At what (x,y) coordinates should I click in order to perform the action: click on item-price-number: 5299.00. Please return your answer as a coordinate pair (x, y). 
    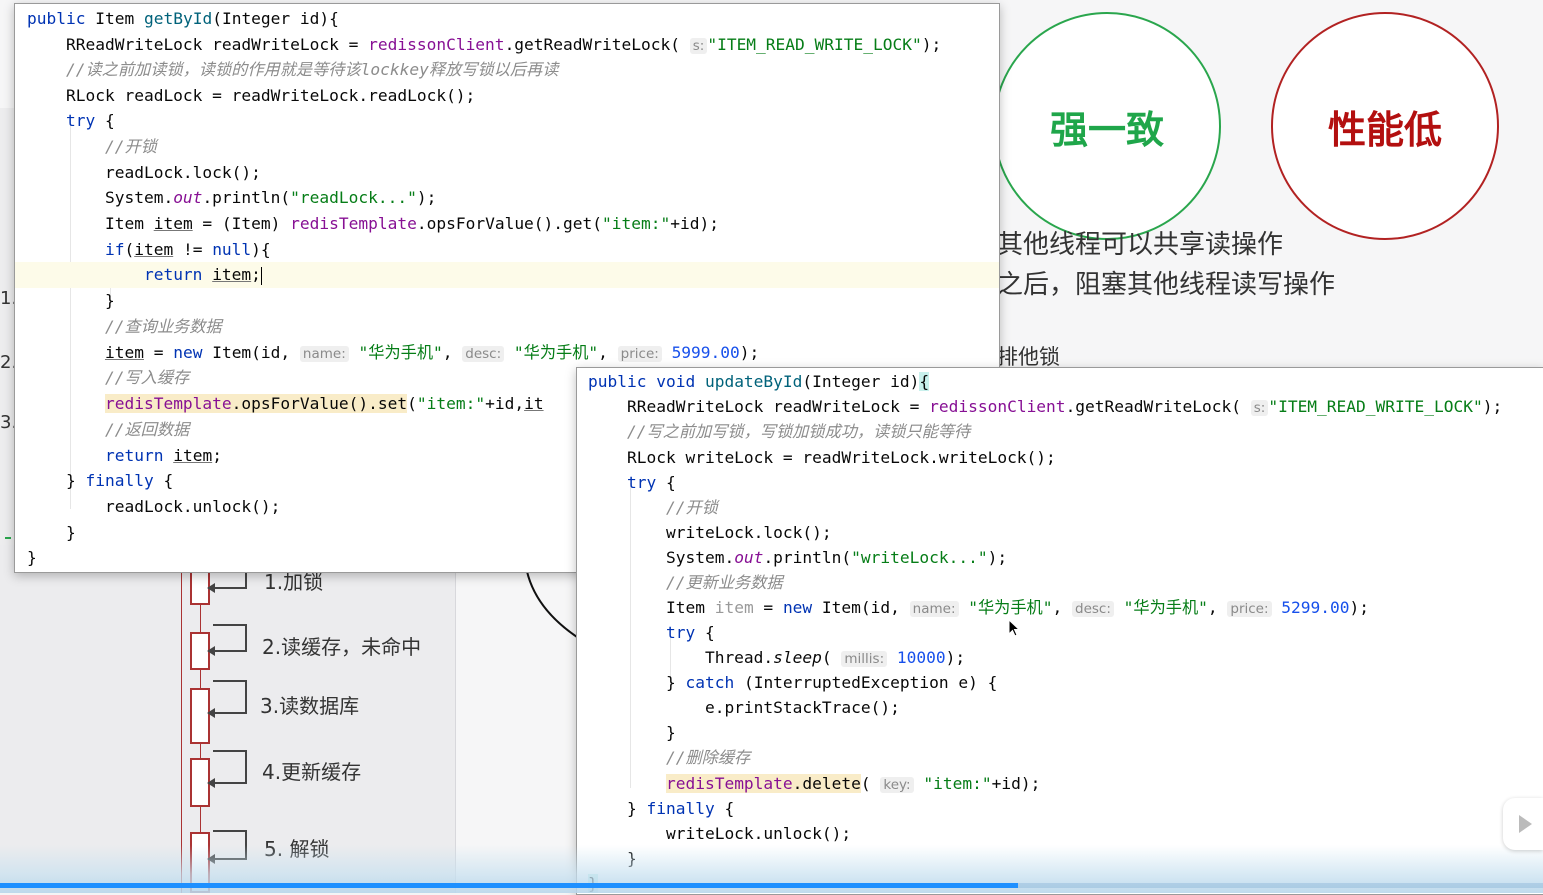
    Looking at the image, I should click on (1315, 607).